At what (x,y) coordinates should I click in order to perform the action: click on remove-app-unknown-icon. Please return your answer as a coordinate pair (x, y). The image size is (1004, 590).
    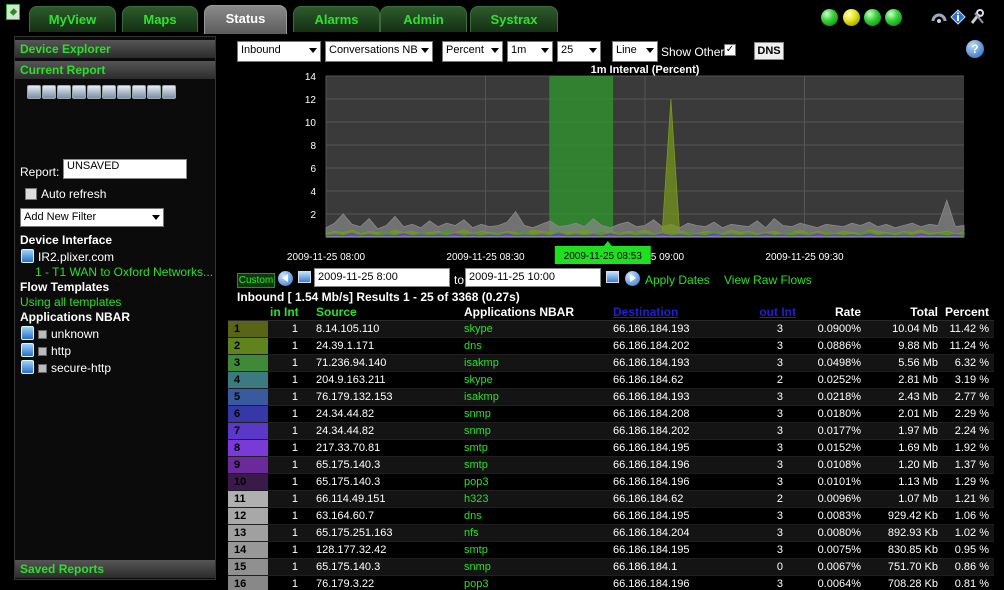
    Looking at the image, I should click on (27, 333).